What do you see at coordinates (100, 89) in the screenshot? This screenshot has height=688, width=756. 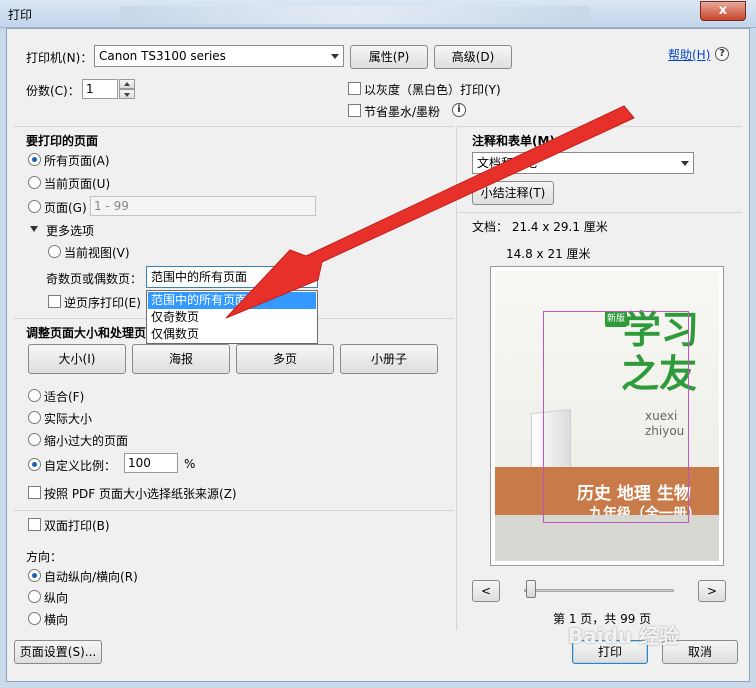 I see `copies-input: 1` at bounding box center [100, 89].